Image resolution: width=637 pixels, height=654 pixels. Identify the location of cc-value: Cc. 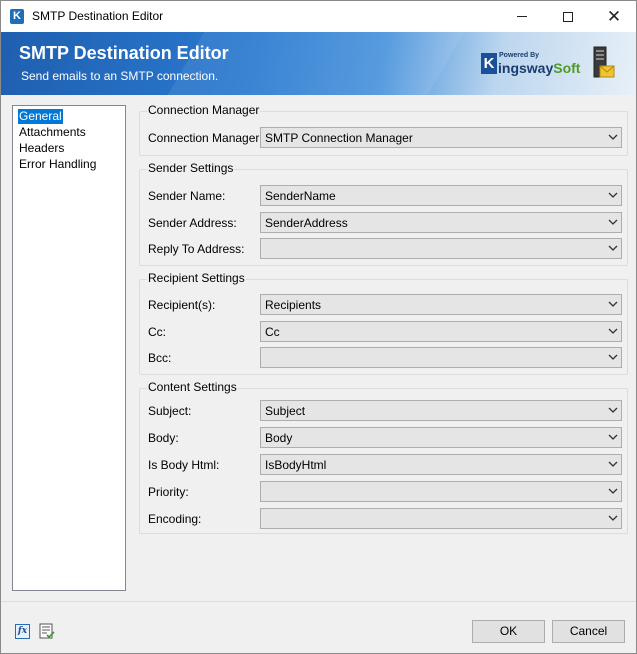
(272, 332).